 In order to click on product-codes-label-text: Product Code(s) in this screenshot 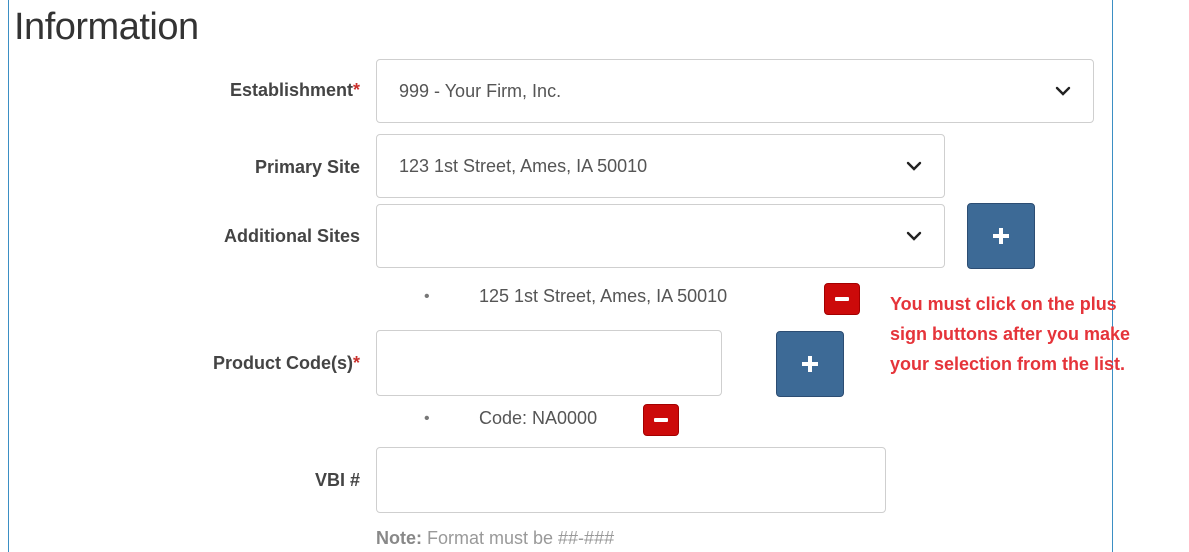, I will do `click(282, 363)`.